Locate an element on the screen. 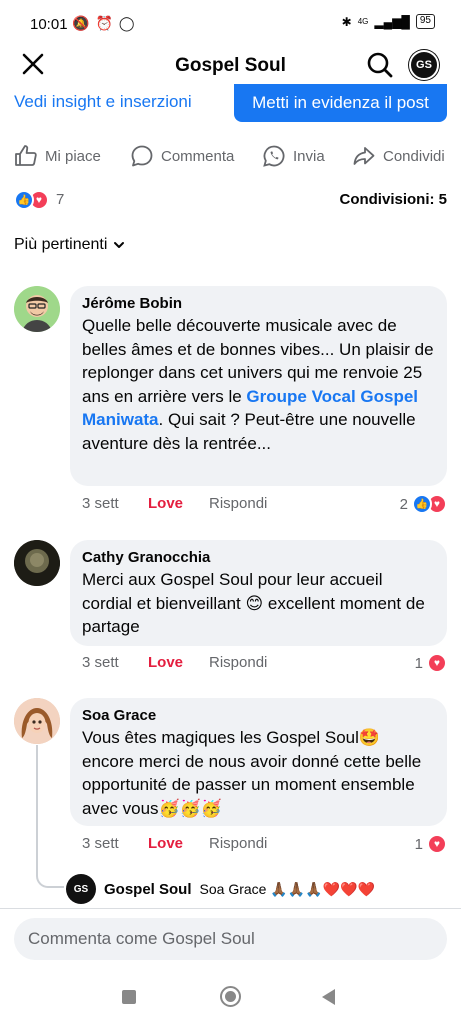  share-button: Condividi is located at coordinates (398, 156).